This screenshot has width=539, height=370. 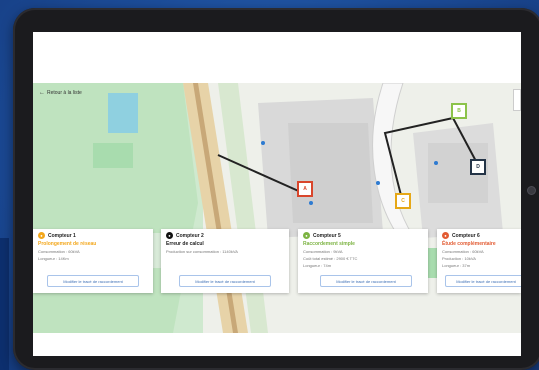 What do you see at coordinates (62, 235) in the screenshot?
I see `card-title: Compteur 1` at bounding box center [62, 235].